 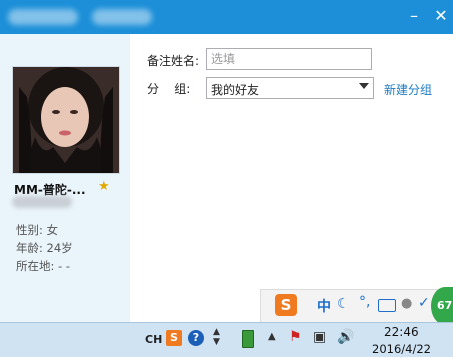 I want to click on location-info: 所在地: - -, so click(x=43, y=266).